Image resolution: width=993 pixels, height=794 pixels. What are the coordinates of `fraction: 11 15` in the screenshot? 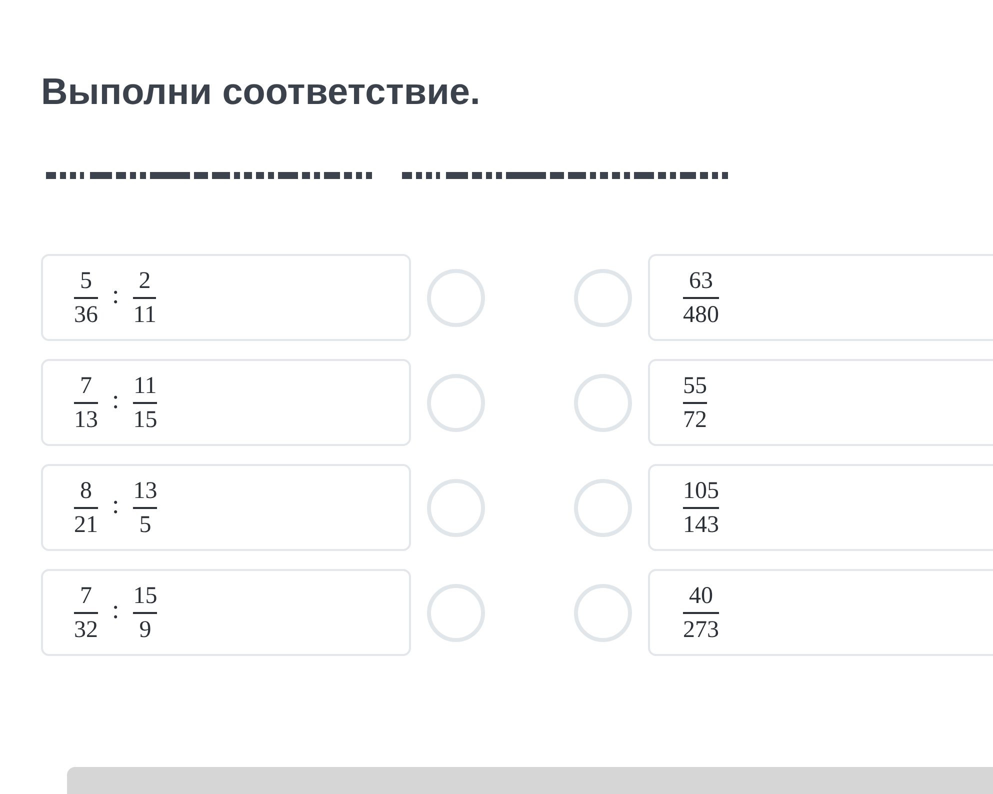 It's located at (145, 403).